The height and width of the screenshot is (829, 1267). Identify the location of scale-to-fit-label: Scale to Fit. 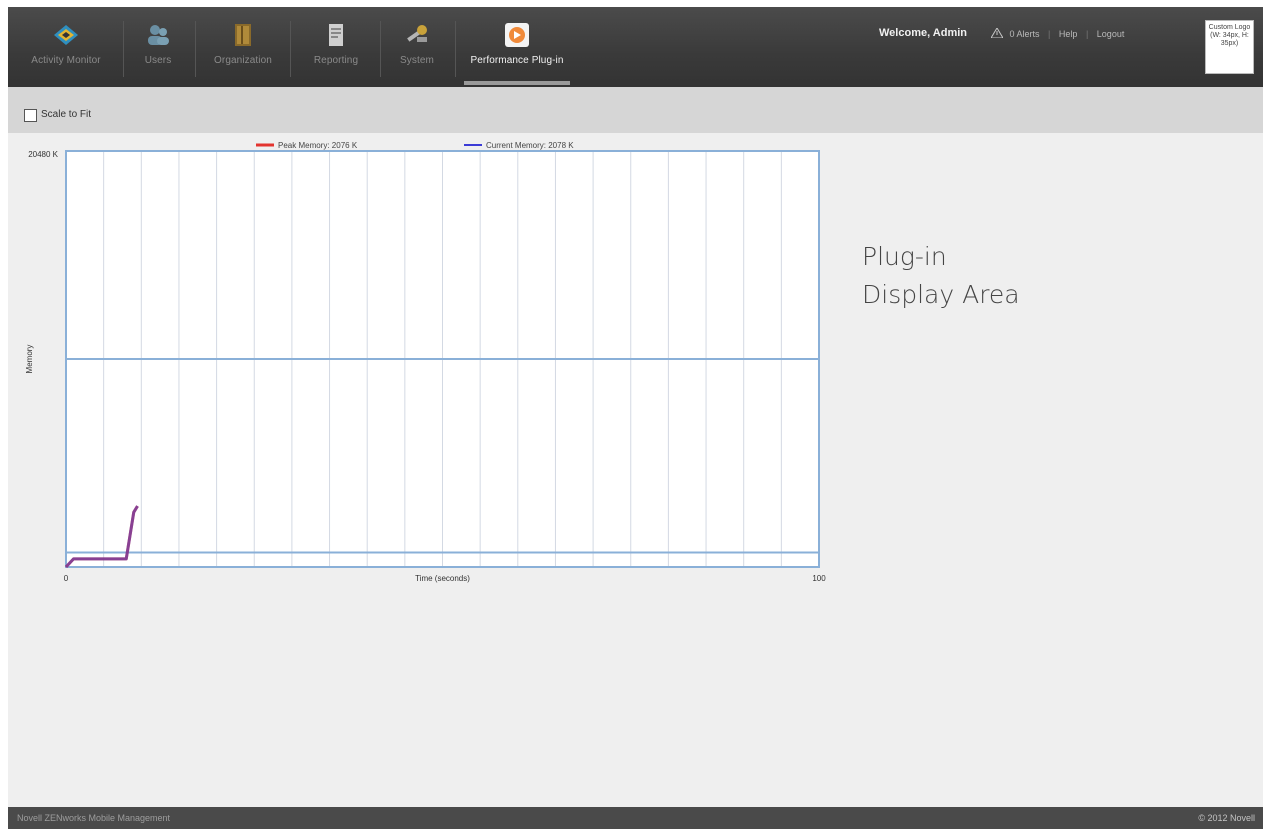
(66, 114).